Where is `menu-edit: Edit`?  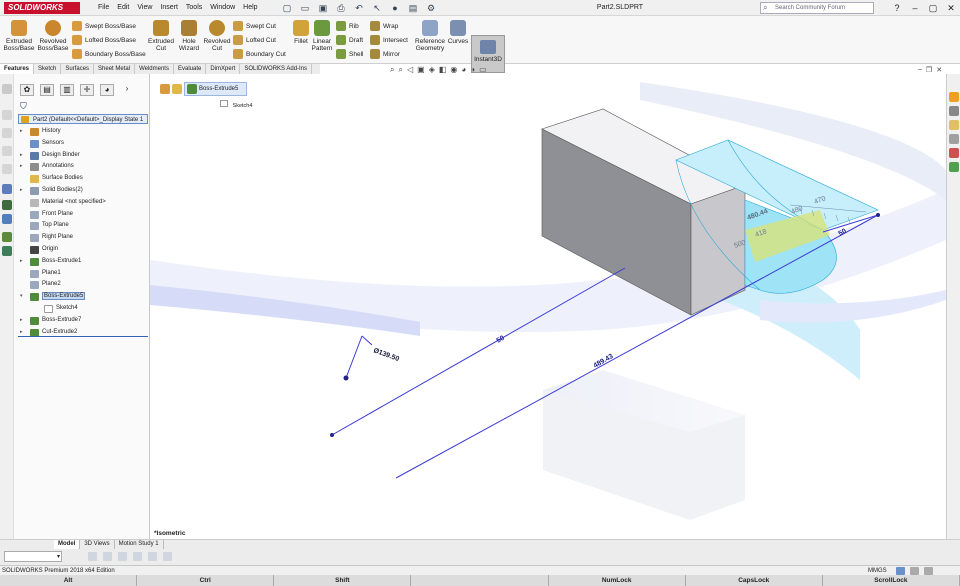
menu-edit: Edit is located at coordinates (123, 8).